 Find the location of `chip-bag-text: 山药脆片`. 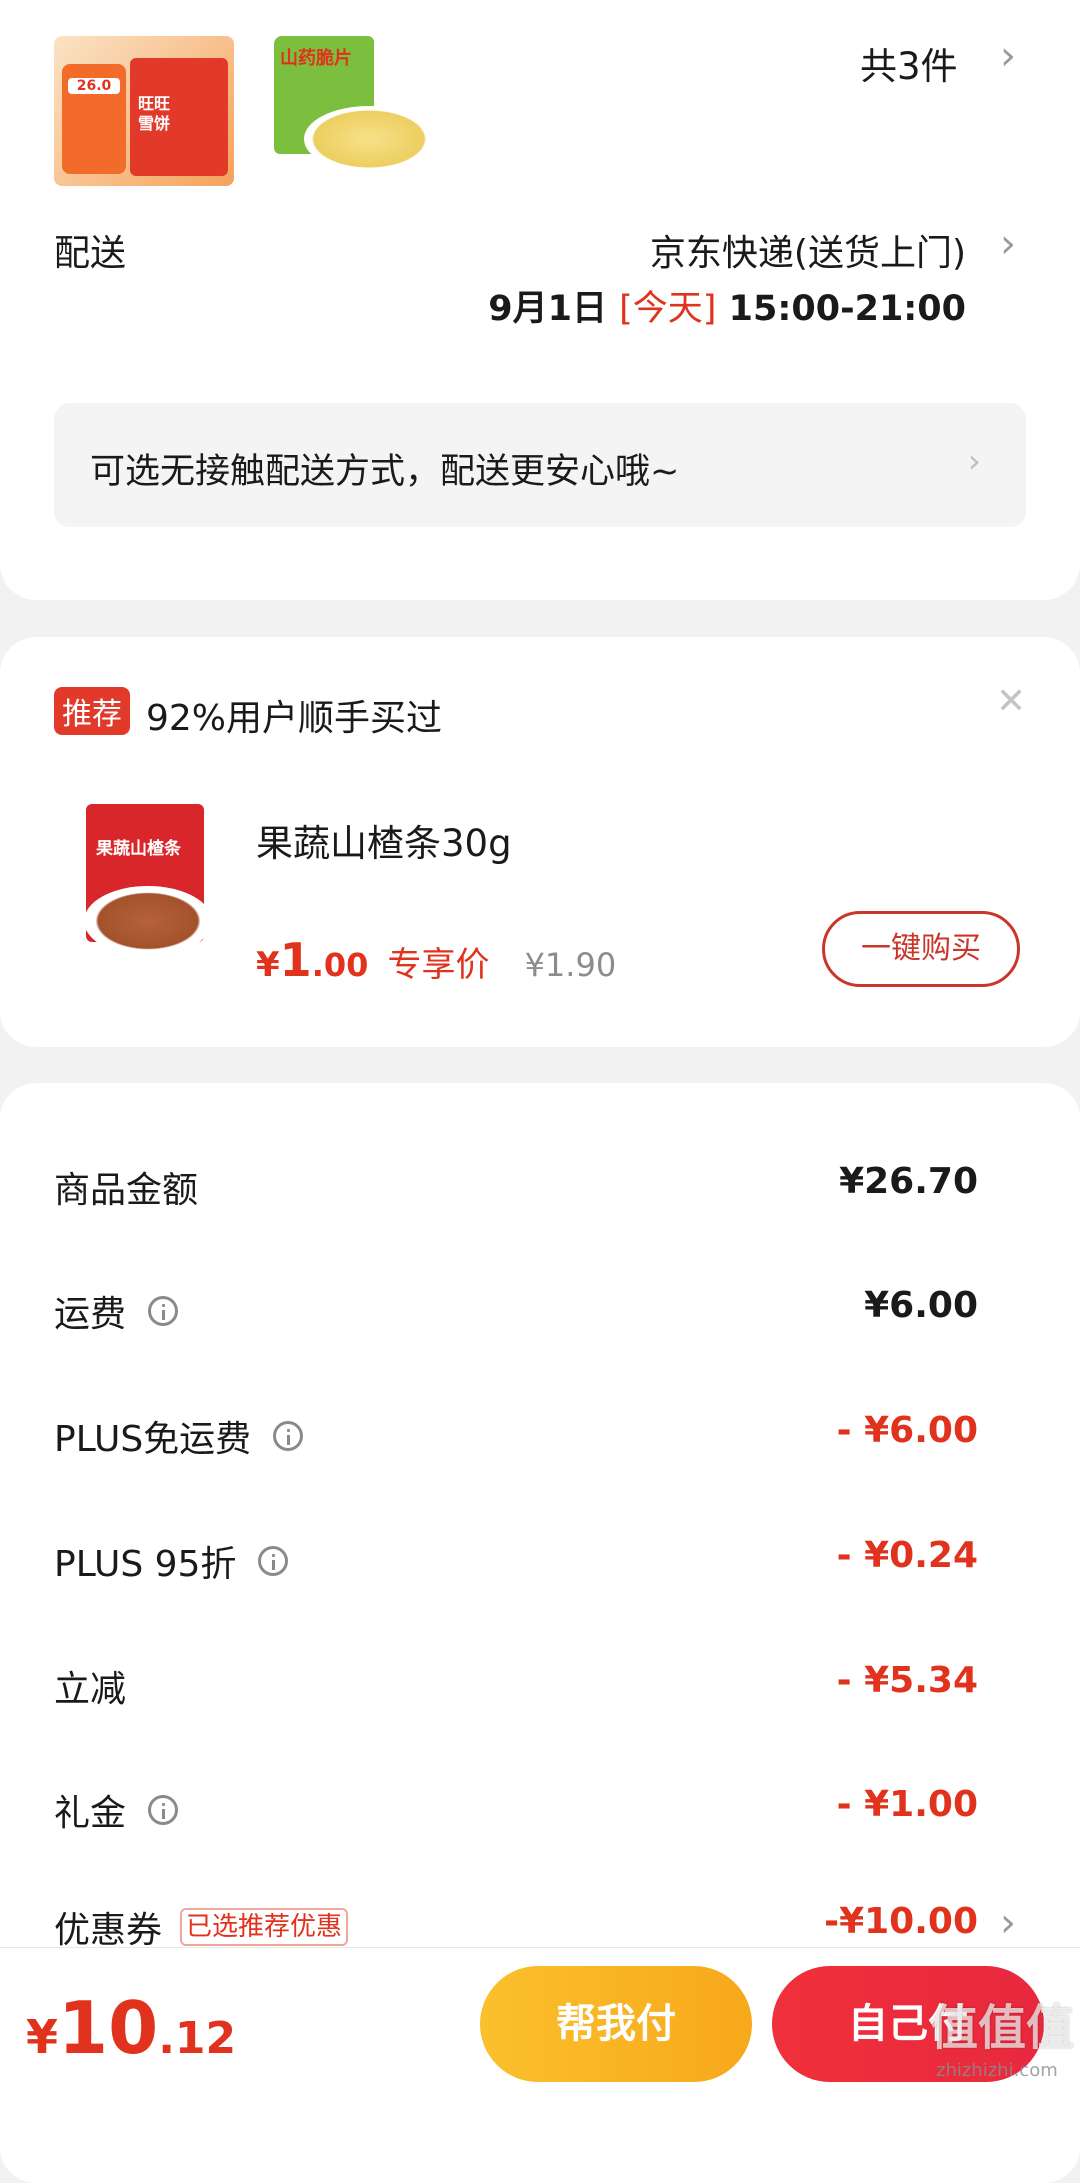

chip-bag-text: 山药脆片 is located at coordinates (316, 58).